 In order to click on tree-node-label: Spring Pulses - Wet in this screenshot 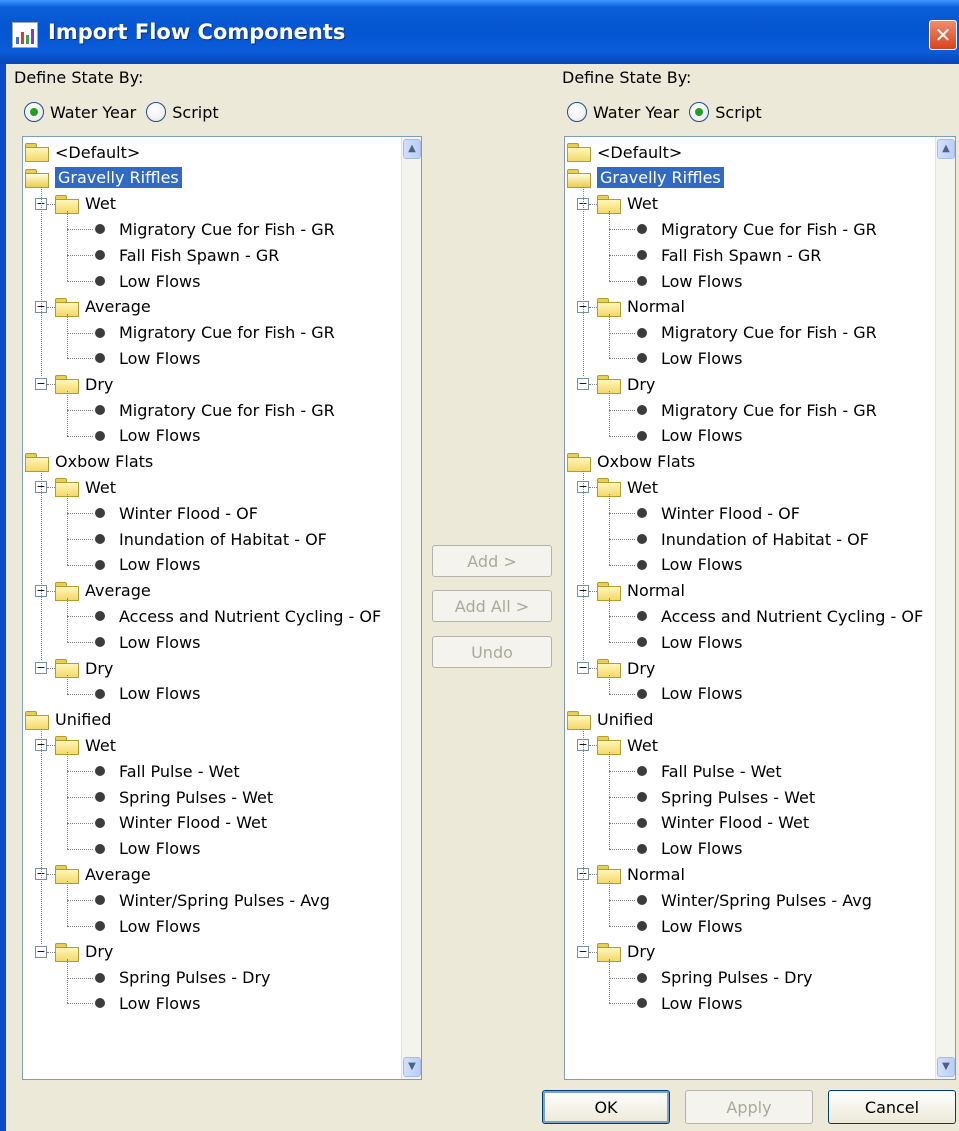, I will do `click(196, 797)`.